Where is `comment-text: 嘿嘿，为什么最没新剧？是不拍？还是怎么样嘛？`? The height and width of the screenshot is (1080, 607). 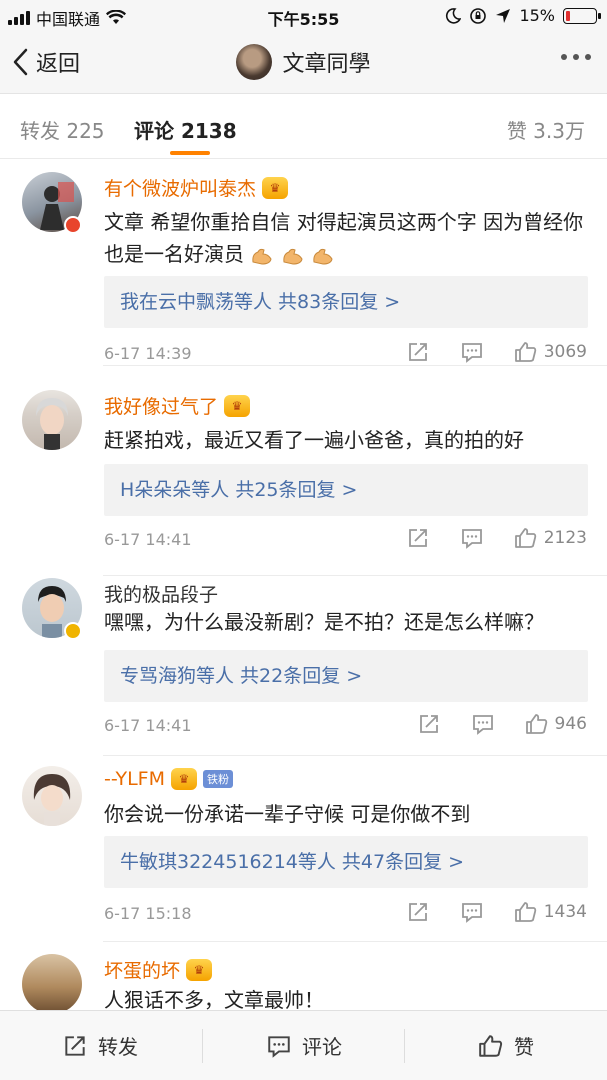
comment-text: 嘿嘿，为什么最没新剧？是不拍？还是怎么样嘛？ is located at coordinates (324, 622).